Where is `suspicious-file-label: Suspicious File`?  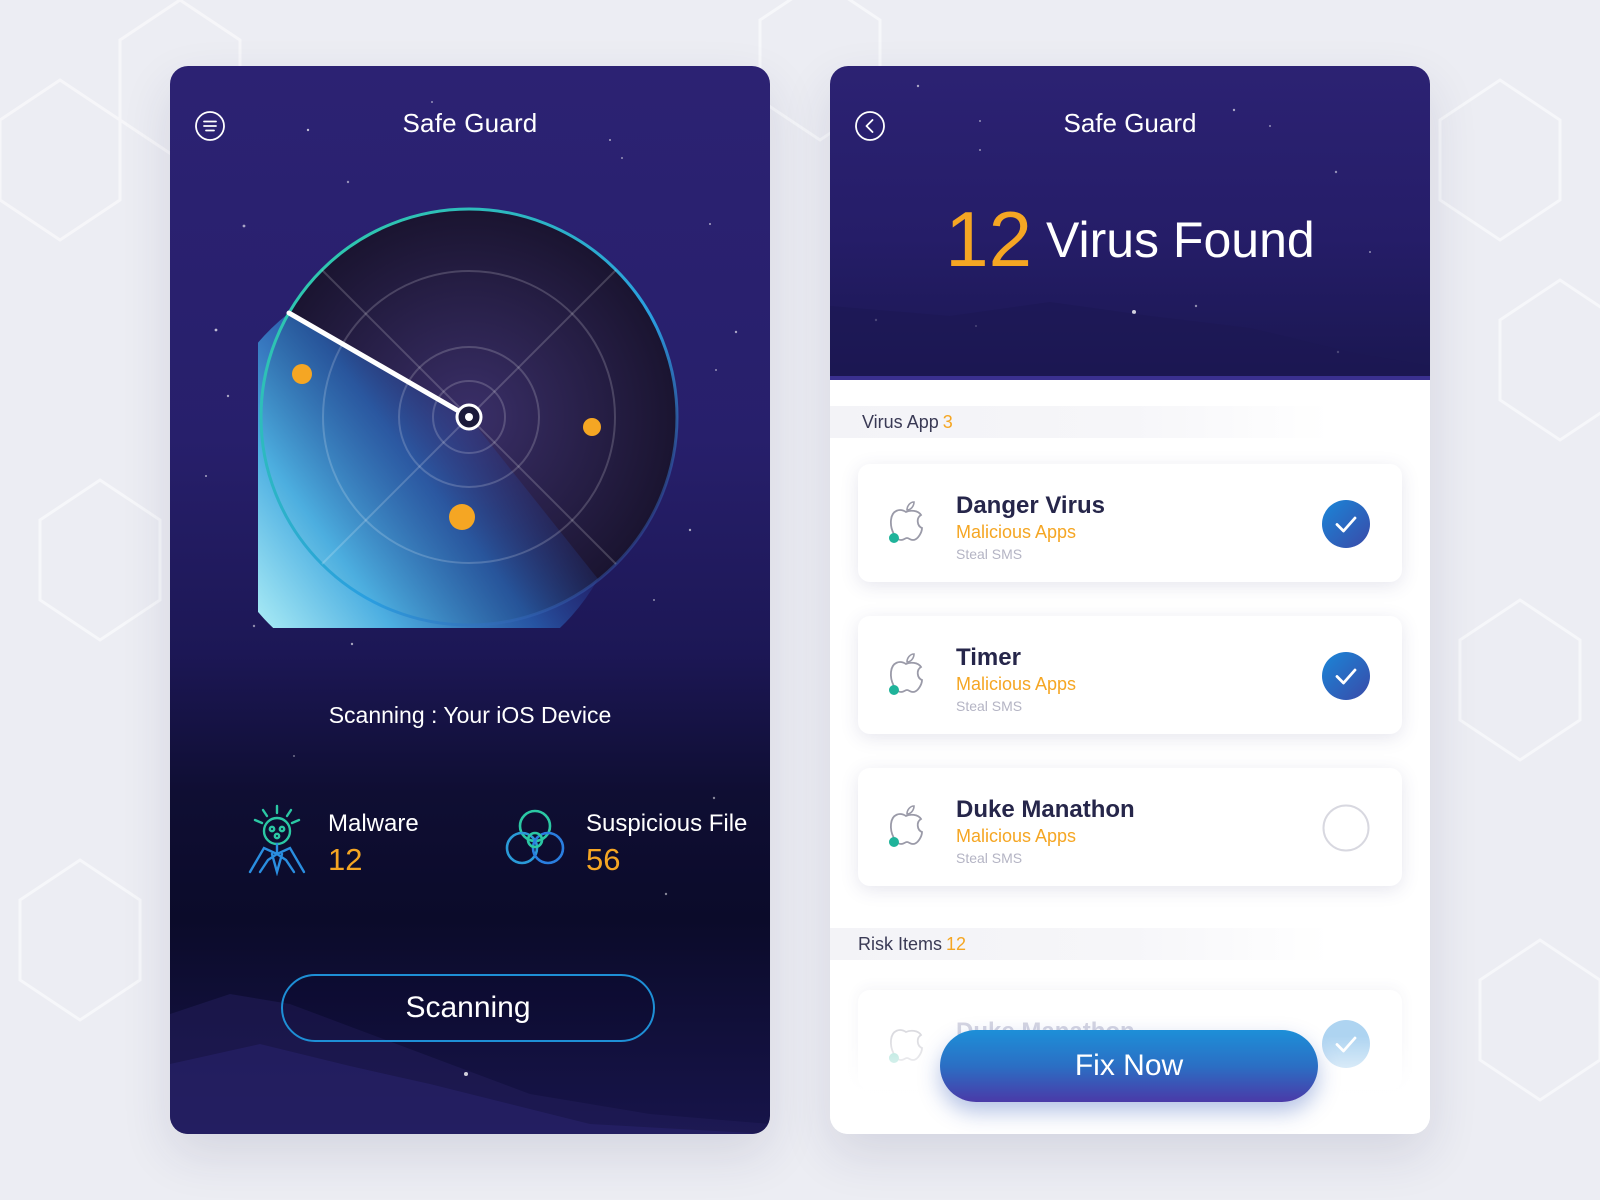 suspicious-file-label: Suspicious File is located at coordinates (667, 823).